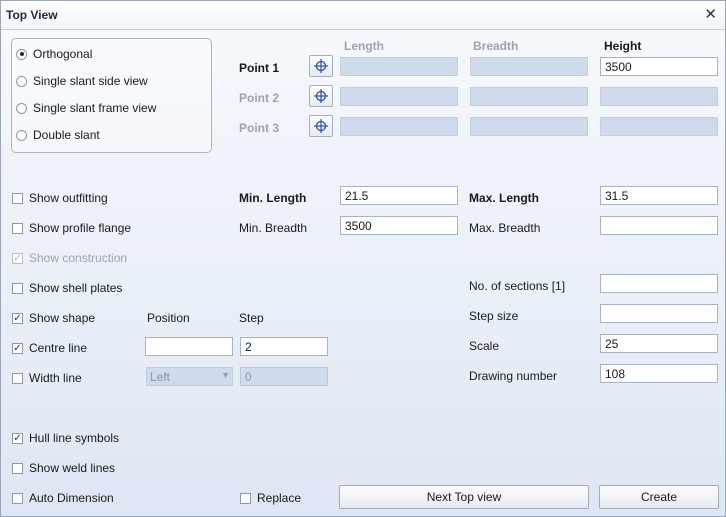 The height and width of the screenshot is (517, 726). Describe the element at coordinates (399, 66) in the screenshot. I see `point-1-length-field` at that location.